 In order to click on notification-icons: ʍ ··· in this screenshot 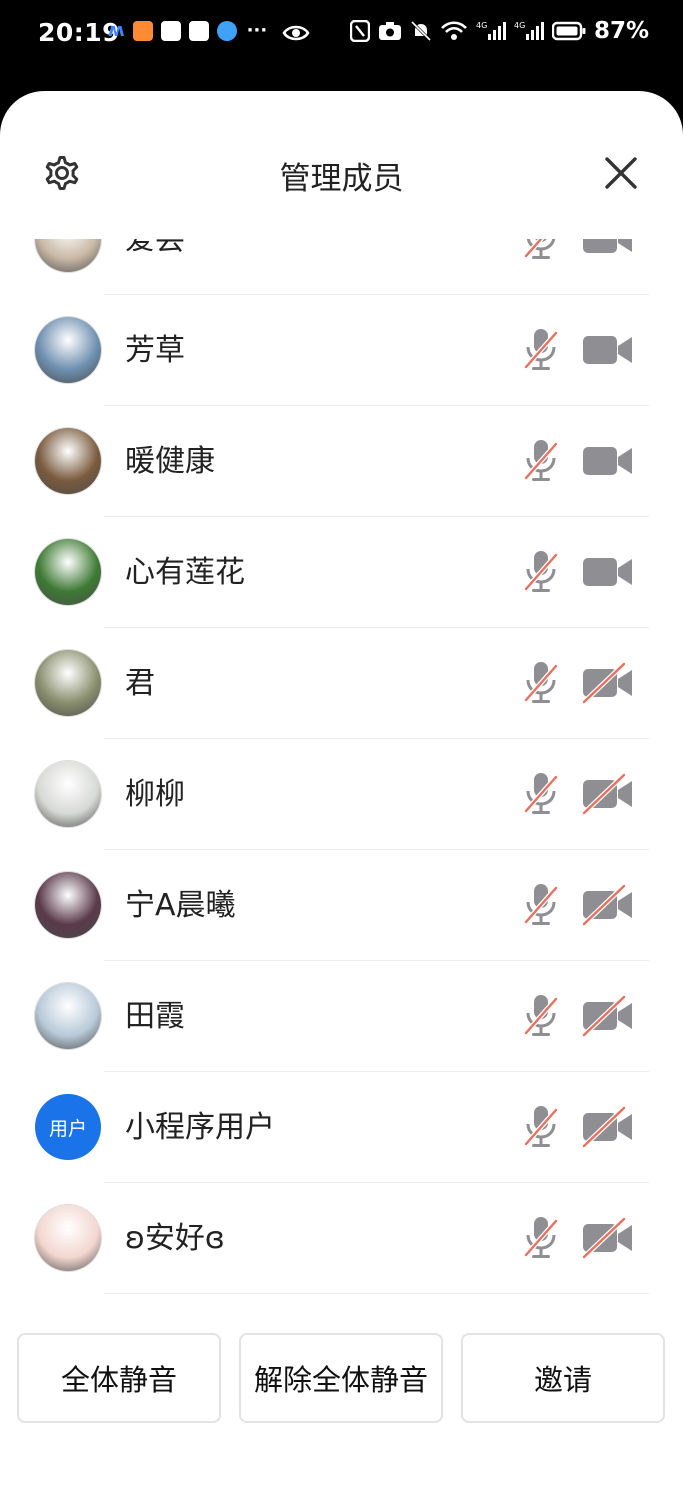, I will do `click(187, 30)`.